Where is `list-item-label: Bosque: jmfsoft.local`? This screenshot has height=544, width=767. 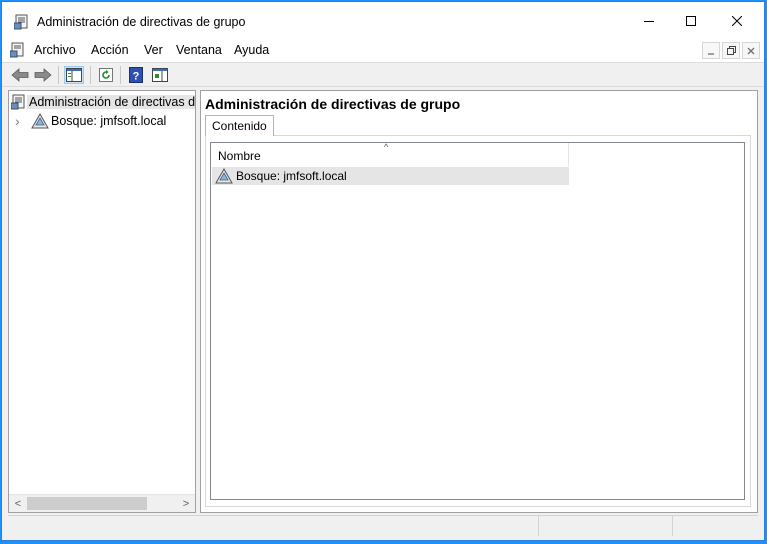 list-item-label: Bosque: jmfsoft.local is located at coordinates (291, 176).